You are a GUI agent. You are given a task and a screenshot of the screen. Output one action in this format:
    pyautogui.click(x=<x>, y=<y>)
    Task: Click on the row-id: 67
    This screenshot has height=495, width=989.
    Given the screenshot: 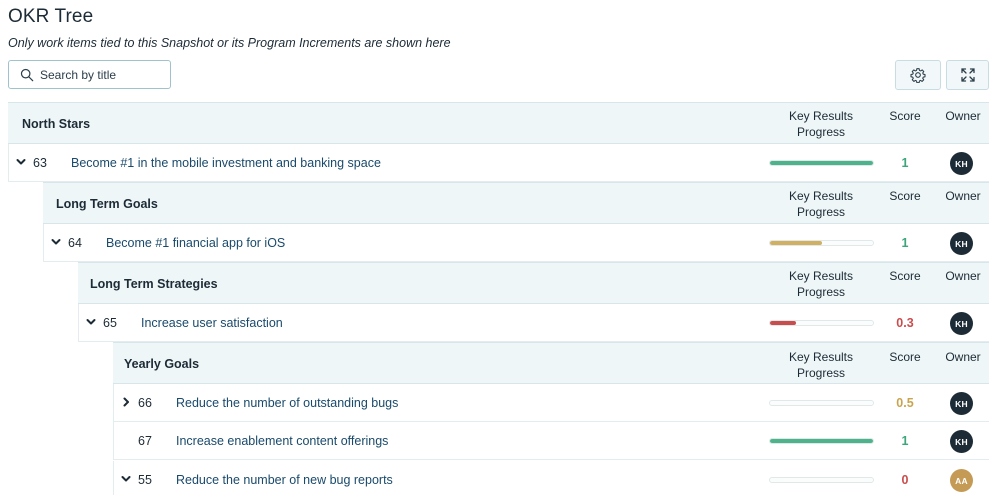 What is the action you would take?
    pyautogui.click(x=145, y=441)
    